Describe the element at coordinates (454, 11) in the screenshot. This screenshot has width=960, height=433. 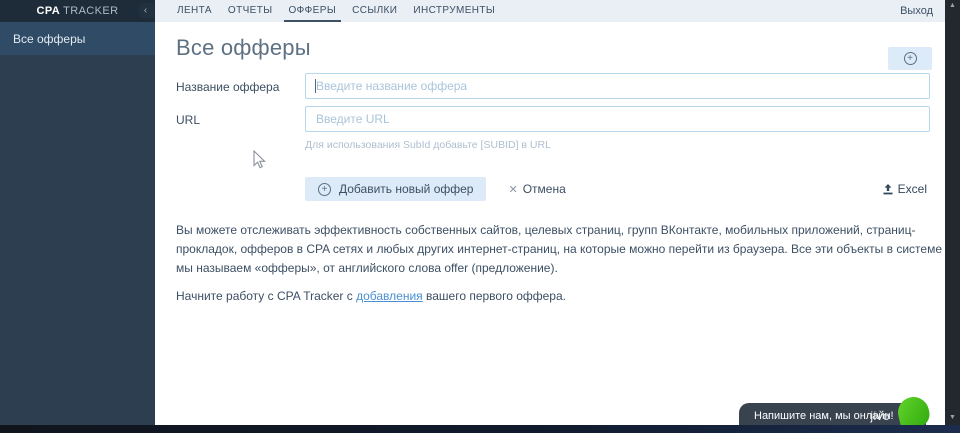
I see `tab-tools: ИНСТРУМЕНТЫ` at that location.